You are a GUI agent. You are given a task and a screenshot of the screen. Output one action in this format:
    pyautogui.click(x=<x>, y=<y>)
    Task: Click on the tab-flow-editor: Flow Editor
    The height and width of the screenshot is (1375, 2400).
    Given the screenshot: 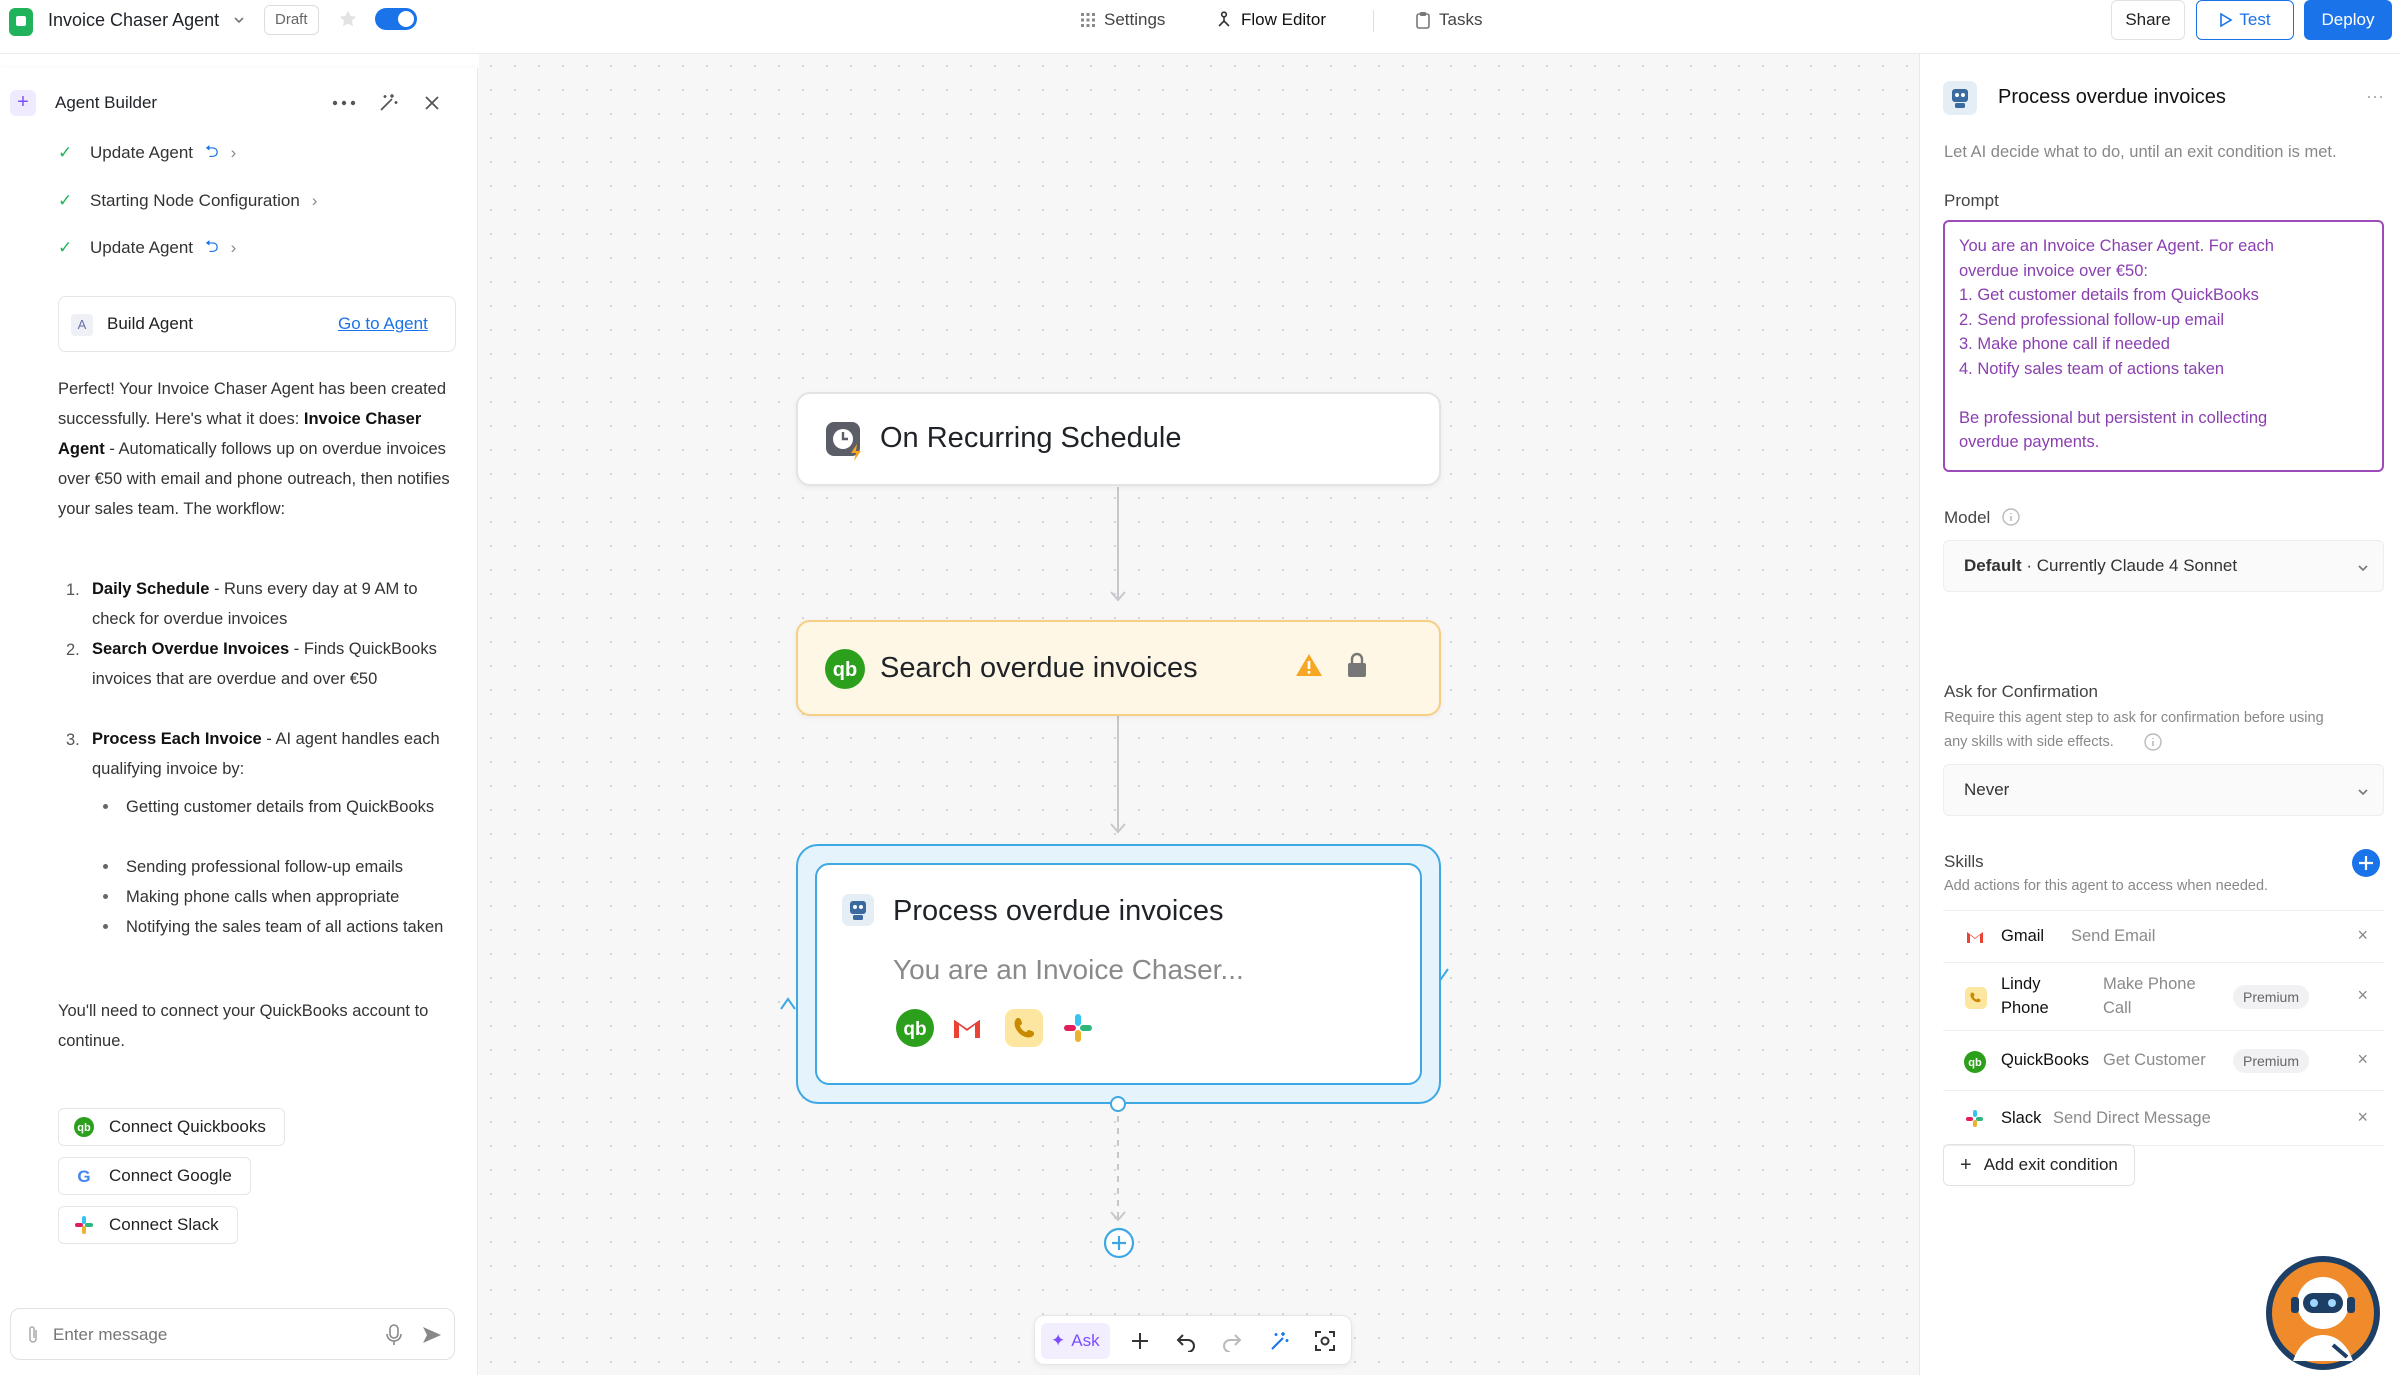 What is the action you would take?
    pyautogui.click(x=1270, y=20)
    